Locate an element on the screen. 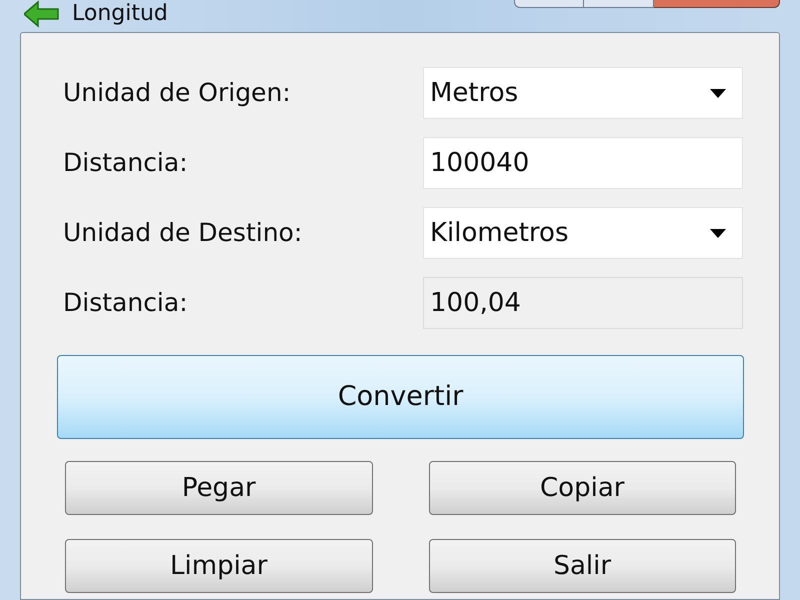 Image resolution: width=800 pixels, height=600 pixels. action-button: Salir is located at coordinates (582, 566).